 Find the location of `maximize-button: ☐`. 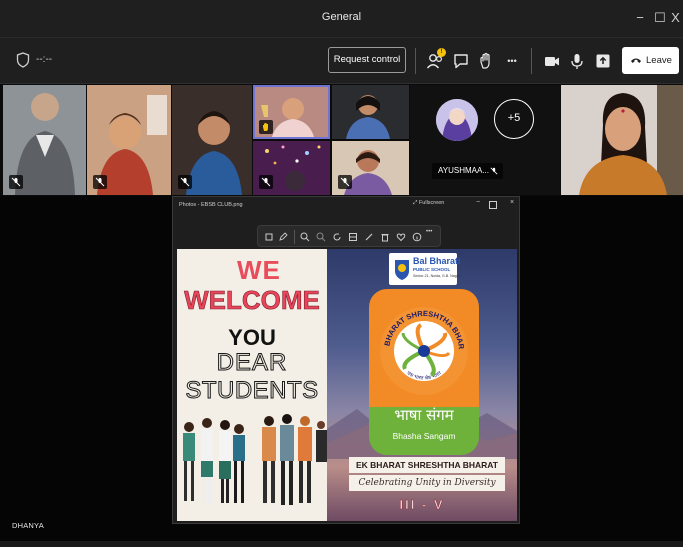

maximize-button: ☐ is located at coordinates (660, 18).